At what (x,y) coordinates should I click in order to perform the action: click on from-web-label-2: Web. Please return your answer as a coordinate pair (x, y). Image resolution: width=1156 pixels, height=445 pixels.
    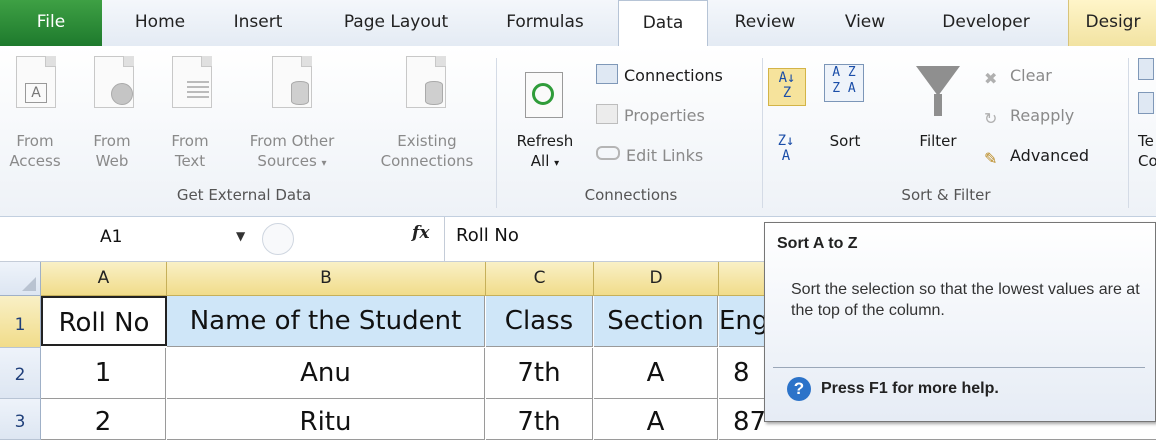
    Looking at the image, I should click on (112, 161).